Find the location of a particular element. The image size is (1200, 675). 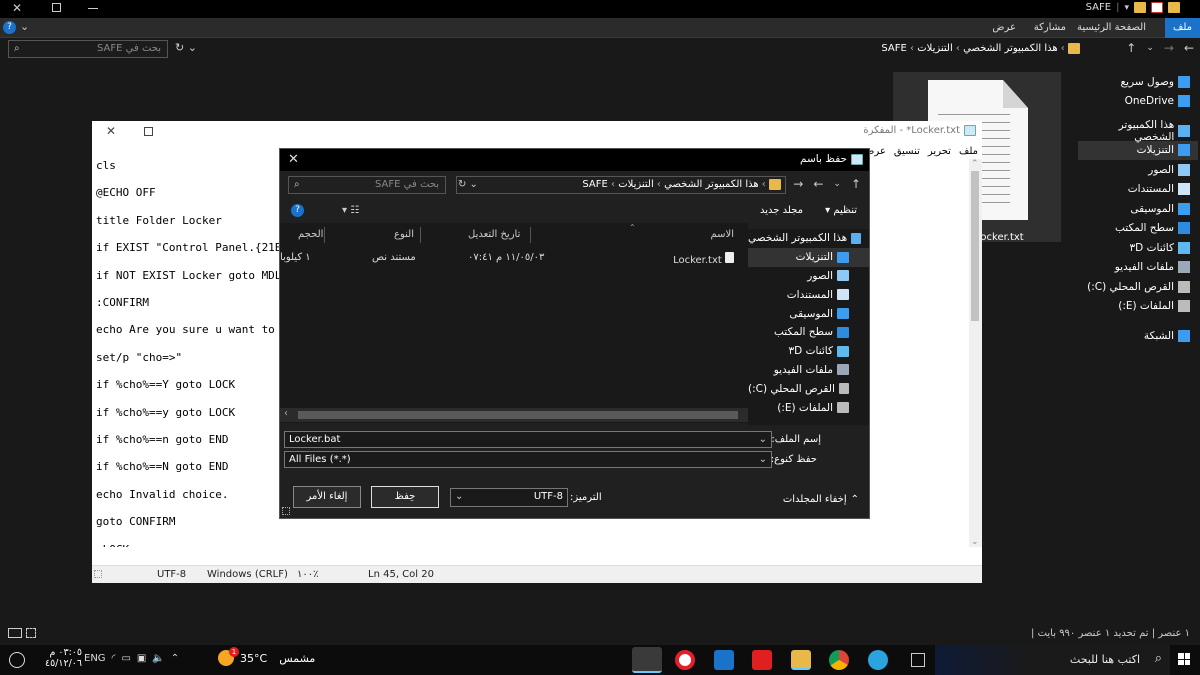

nav-item: الموسيقى is located at coordinates (1138, 209).